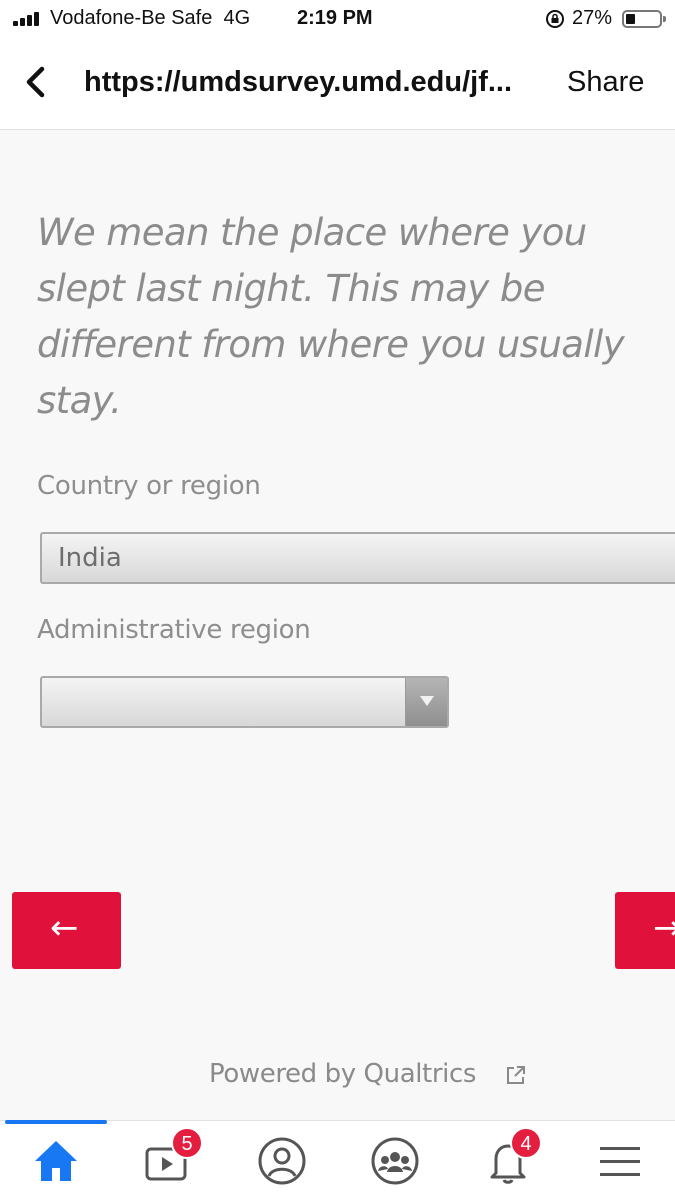 The image size is (675, 1200). Describe the element at coordinates (28, 19) in the screenshot. I see `signal-strength-icon` at that location.